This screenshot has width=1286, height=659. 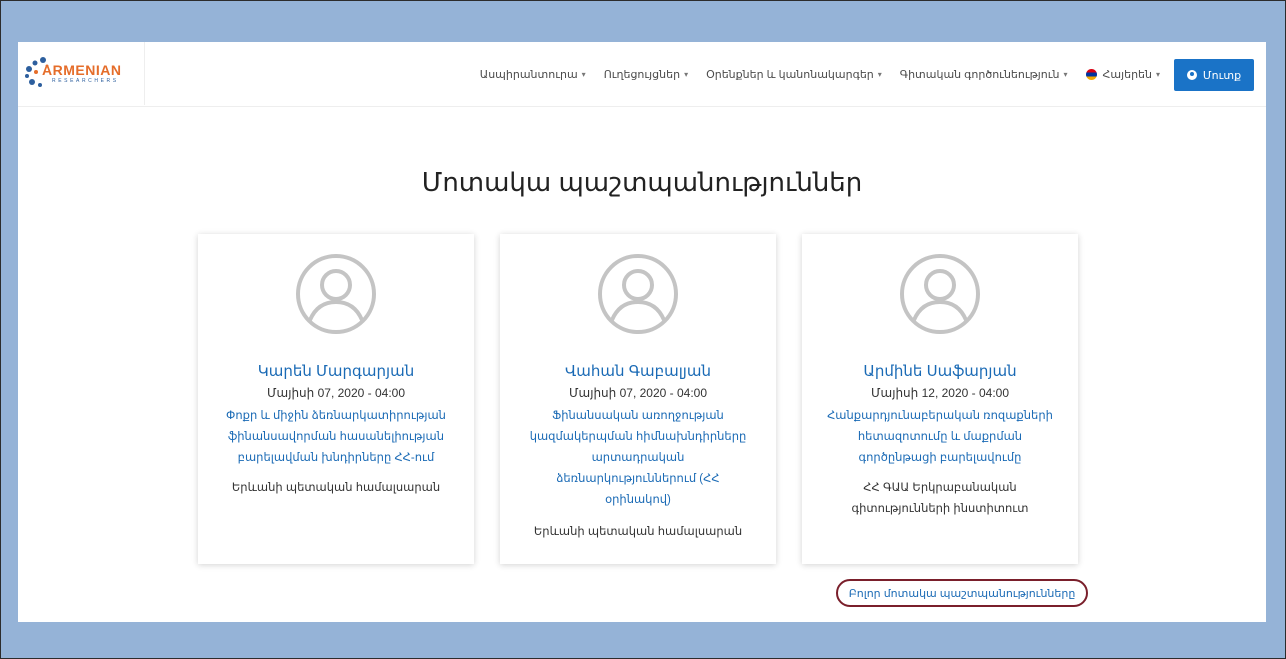 I want to click on logo-text: ARMENIAN, so click(x=82, y=70).